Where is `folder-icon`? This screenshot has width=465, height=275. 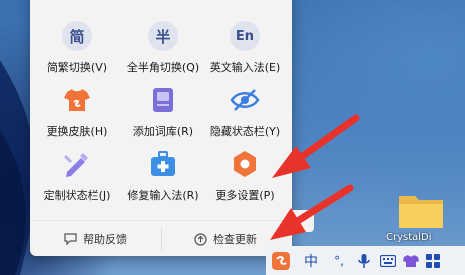
folder-icon is located at coordinates (421, 210).